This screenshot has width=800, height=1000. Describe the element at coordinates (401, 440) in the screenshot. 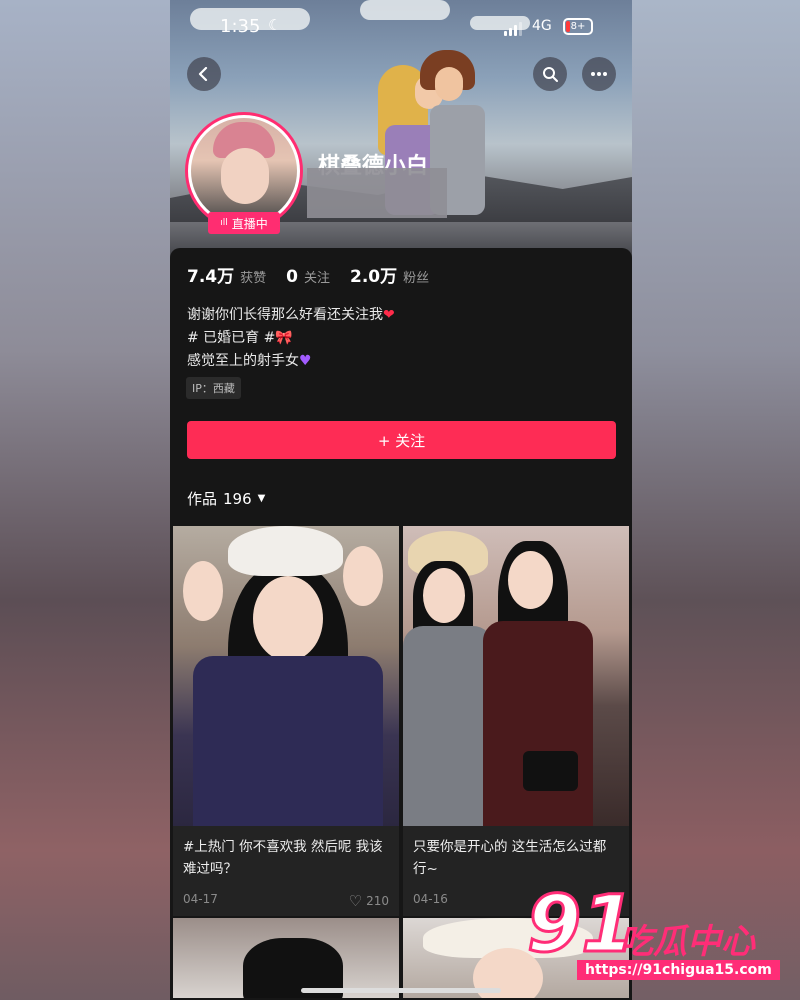

I see `follow-button: + 关注` at that location.